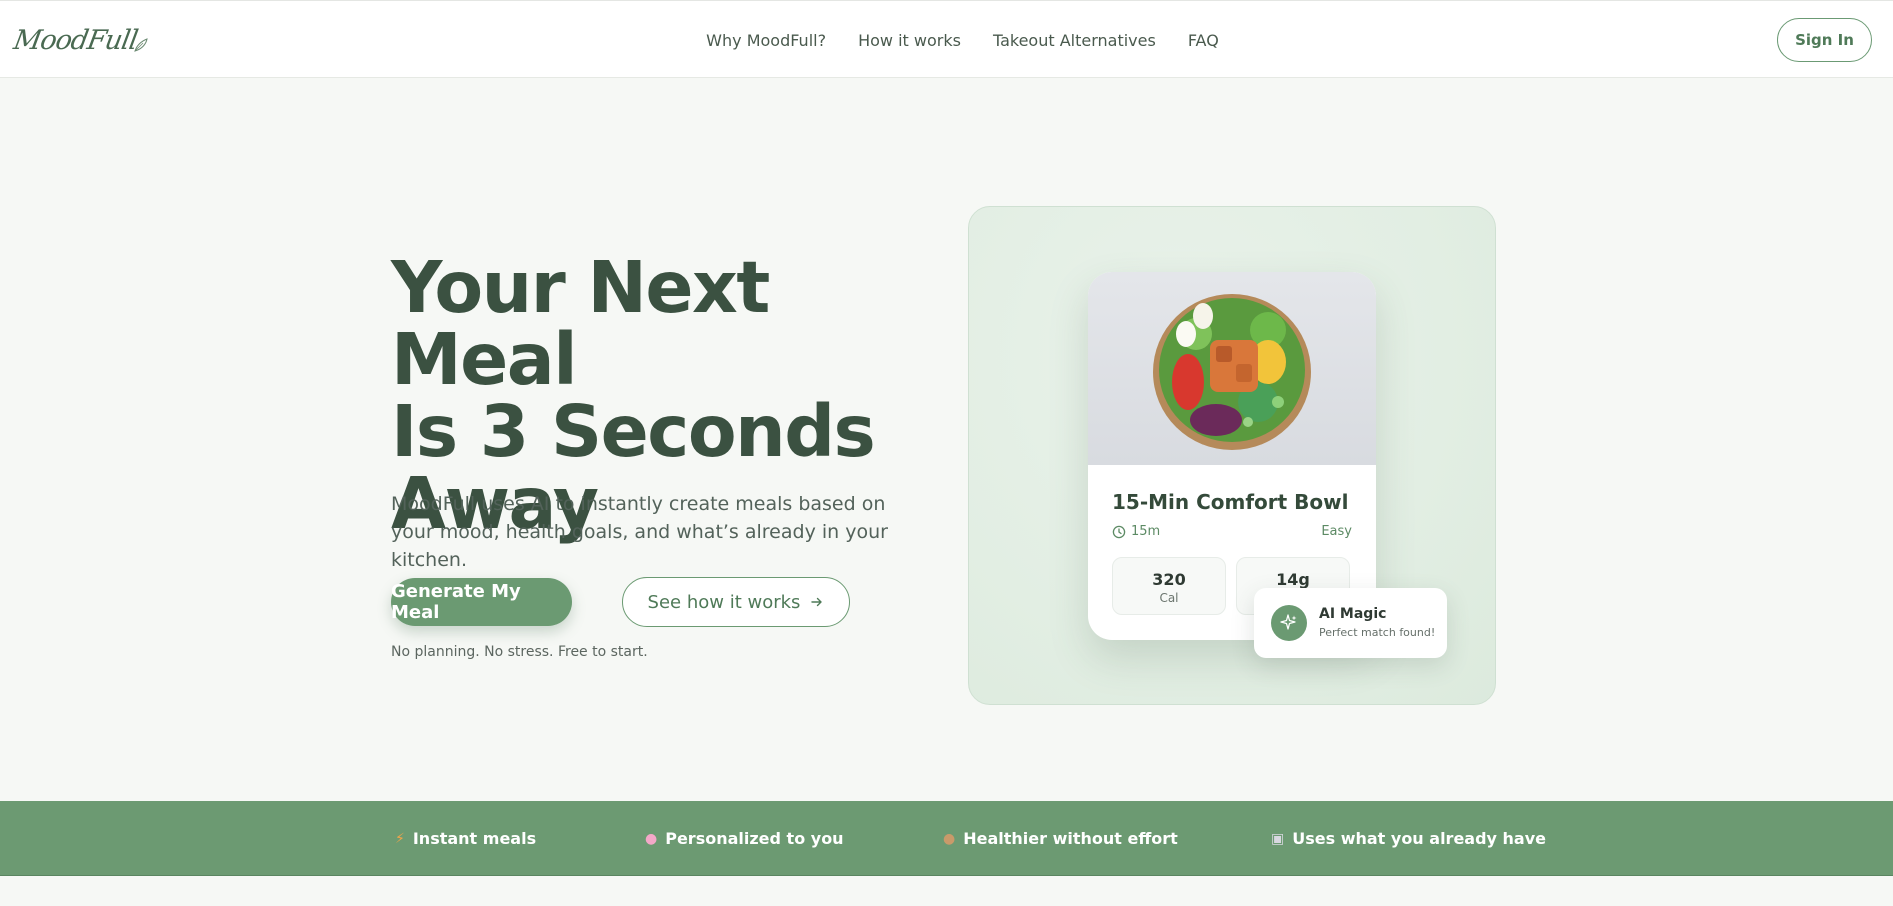  I want to click on meal-time: 15m, so click(1136, 531).